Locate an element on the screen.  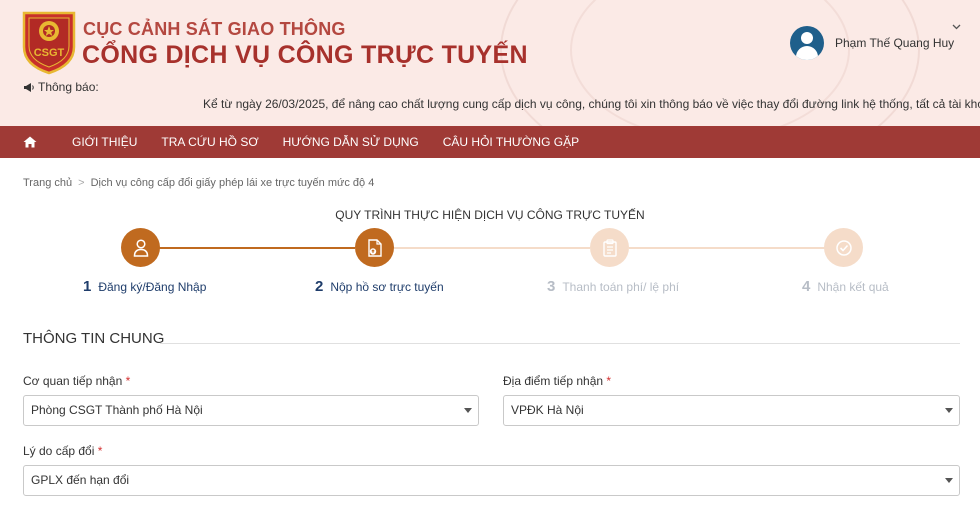
logo-text: CSGT is located at coordinates (49, 53).